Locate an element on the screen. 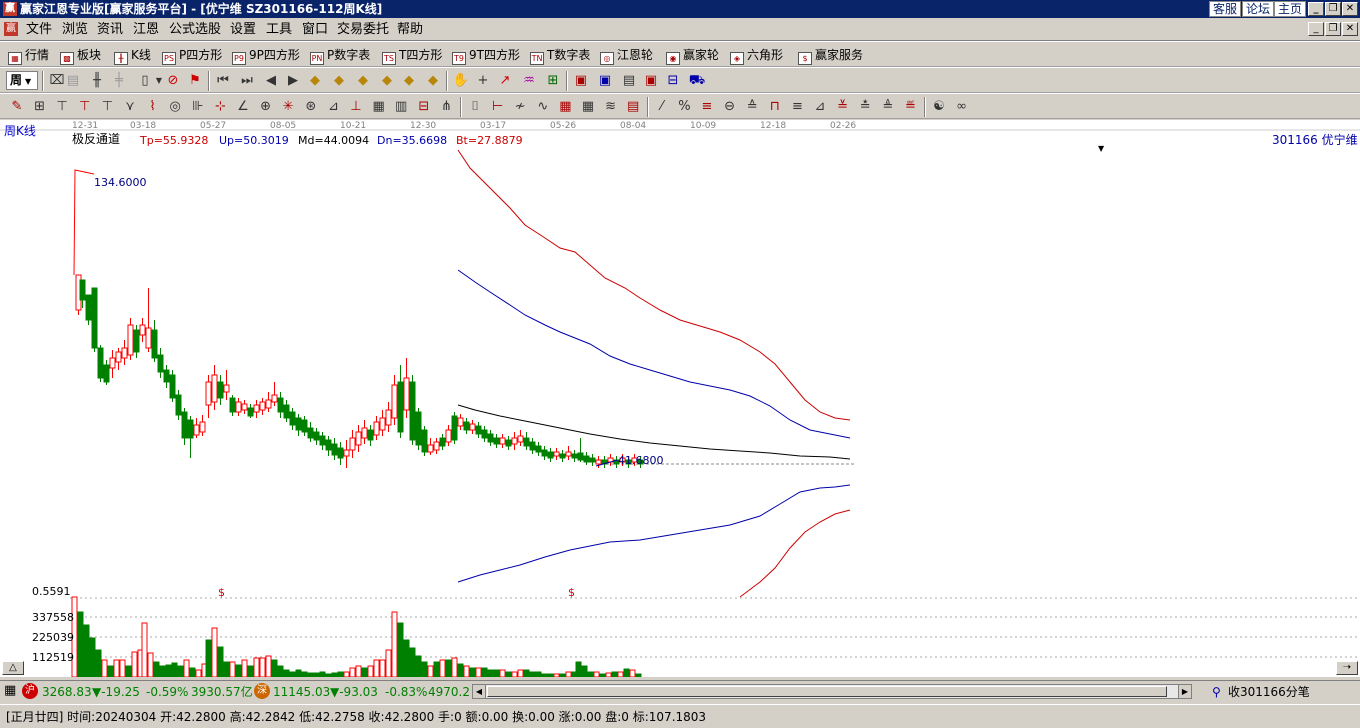 The image size is (1360, 728). box2-icon: ▥ is located at coordinates (401, 107).